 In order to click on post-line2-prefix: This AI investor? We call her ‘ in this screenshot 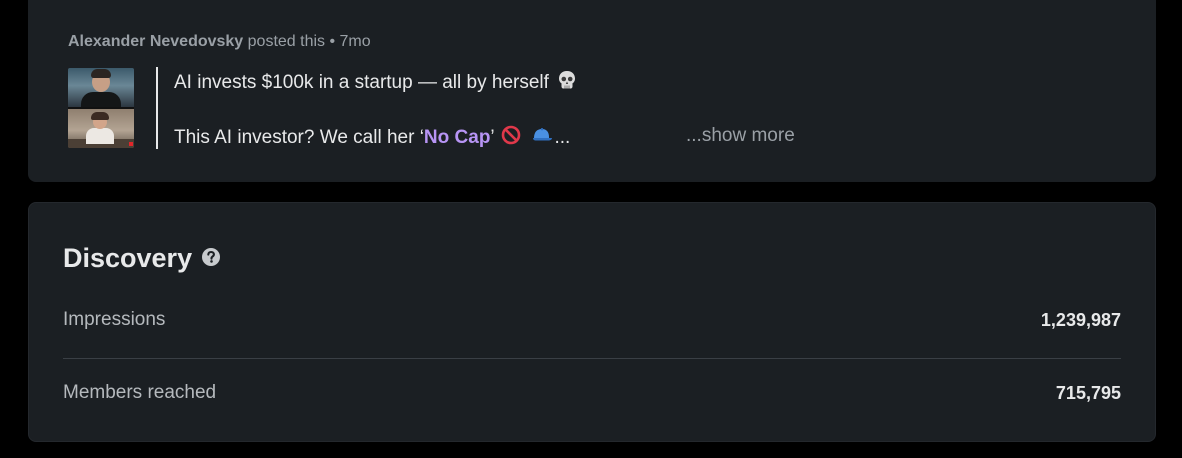, I will do `click(299, 138)`.